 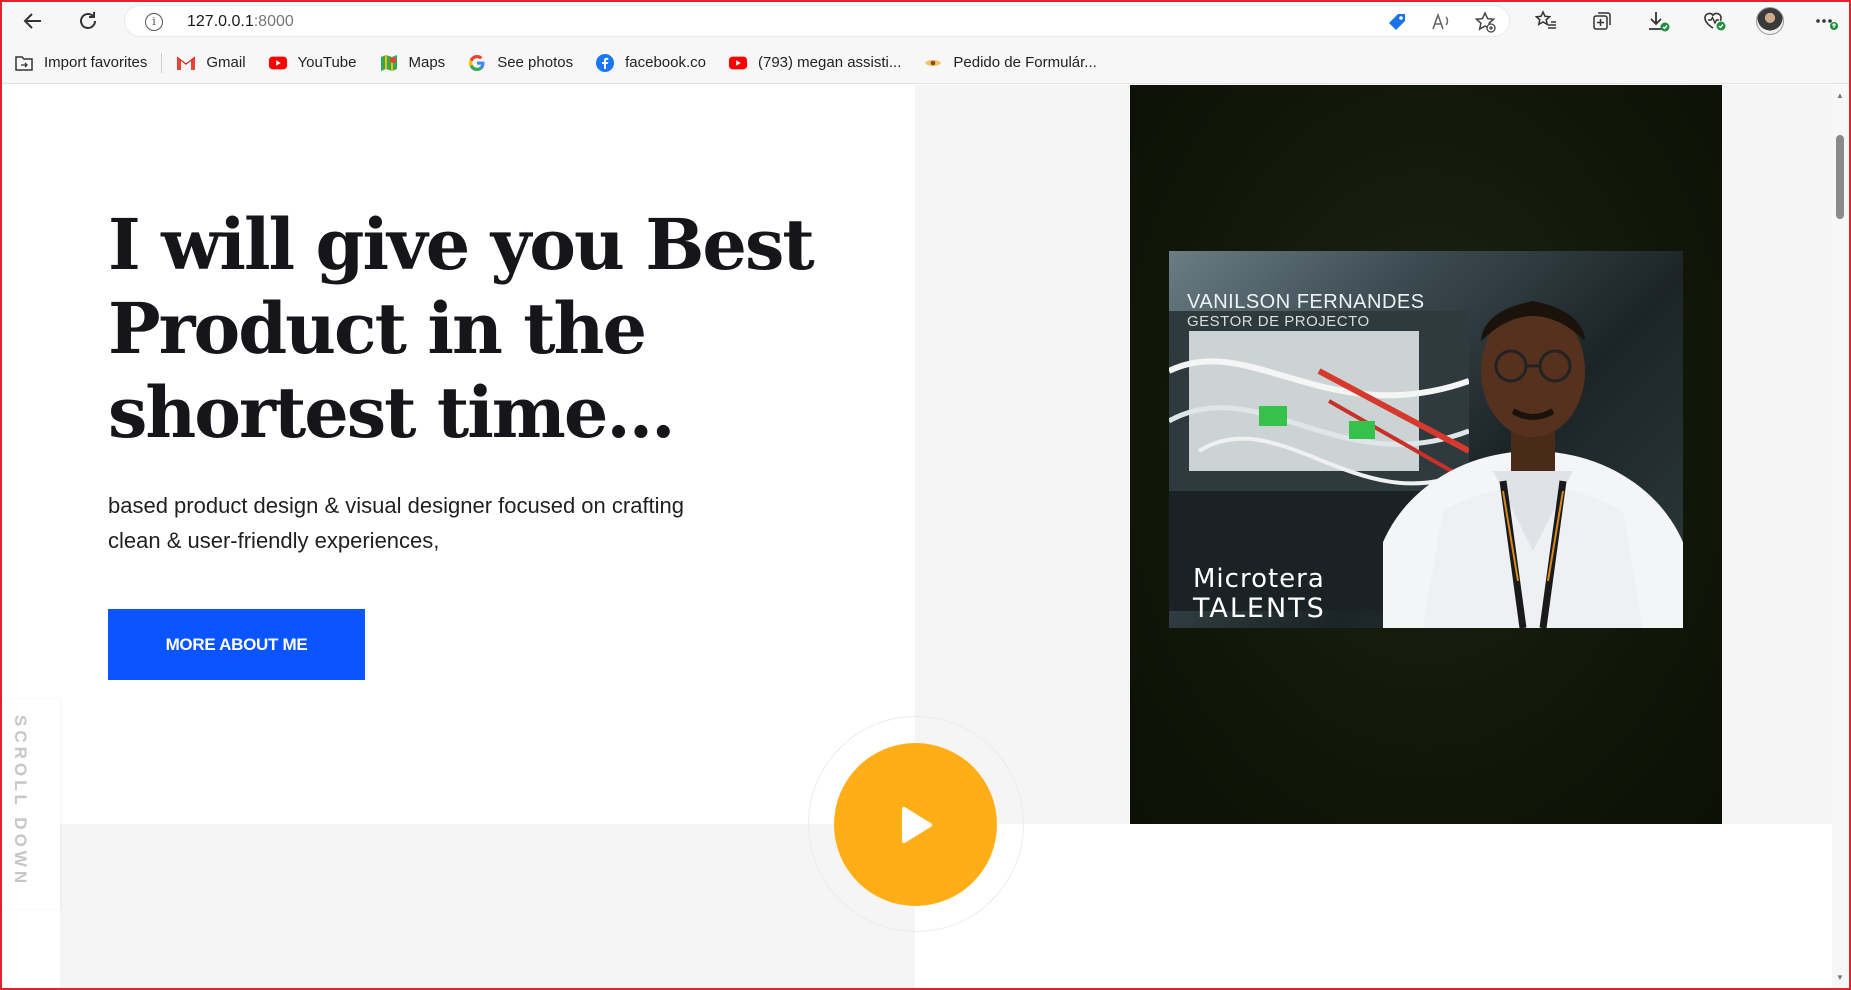 What do you see at coordinates (1533, 464) in the screenshot?
I see `person-graphic` at bounding box center [1533, 464].